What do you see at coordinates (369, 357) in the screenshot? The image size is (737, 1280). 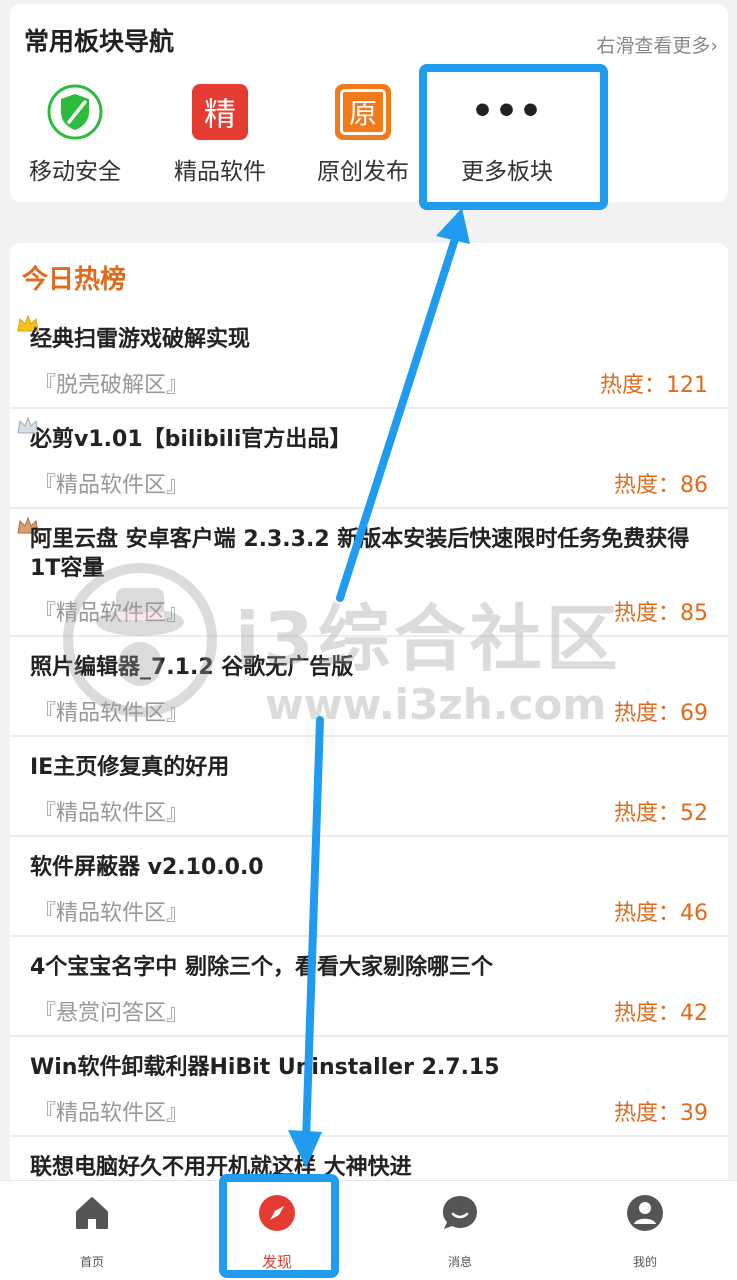 I see `hot-list-item: 经典扫雷游戏破解实现 『脱壳破解区』 热度：121` at bounding box center [369, 357].